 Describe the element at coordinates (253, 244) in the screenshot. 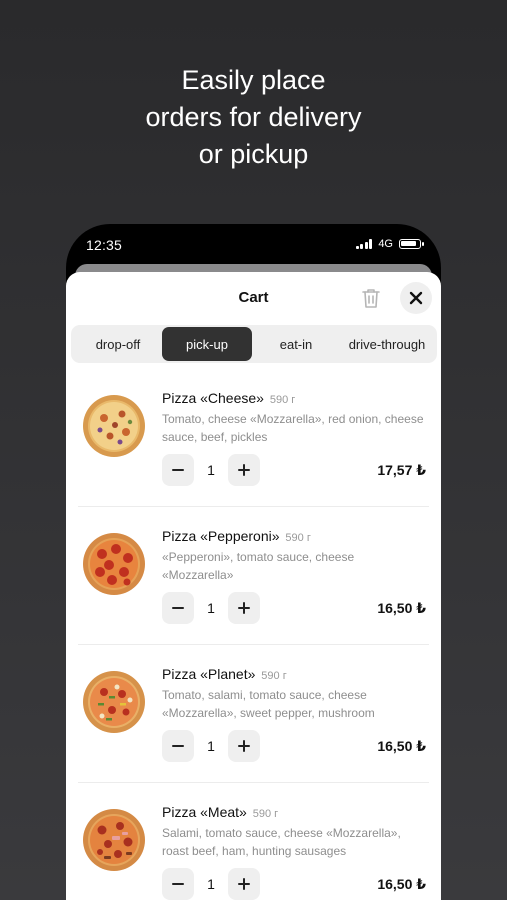

I see `status-bar: 12:35 4G` at that location.